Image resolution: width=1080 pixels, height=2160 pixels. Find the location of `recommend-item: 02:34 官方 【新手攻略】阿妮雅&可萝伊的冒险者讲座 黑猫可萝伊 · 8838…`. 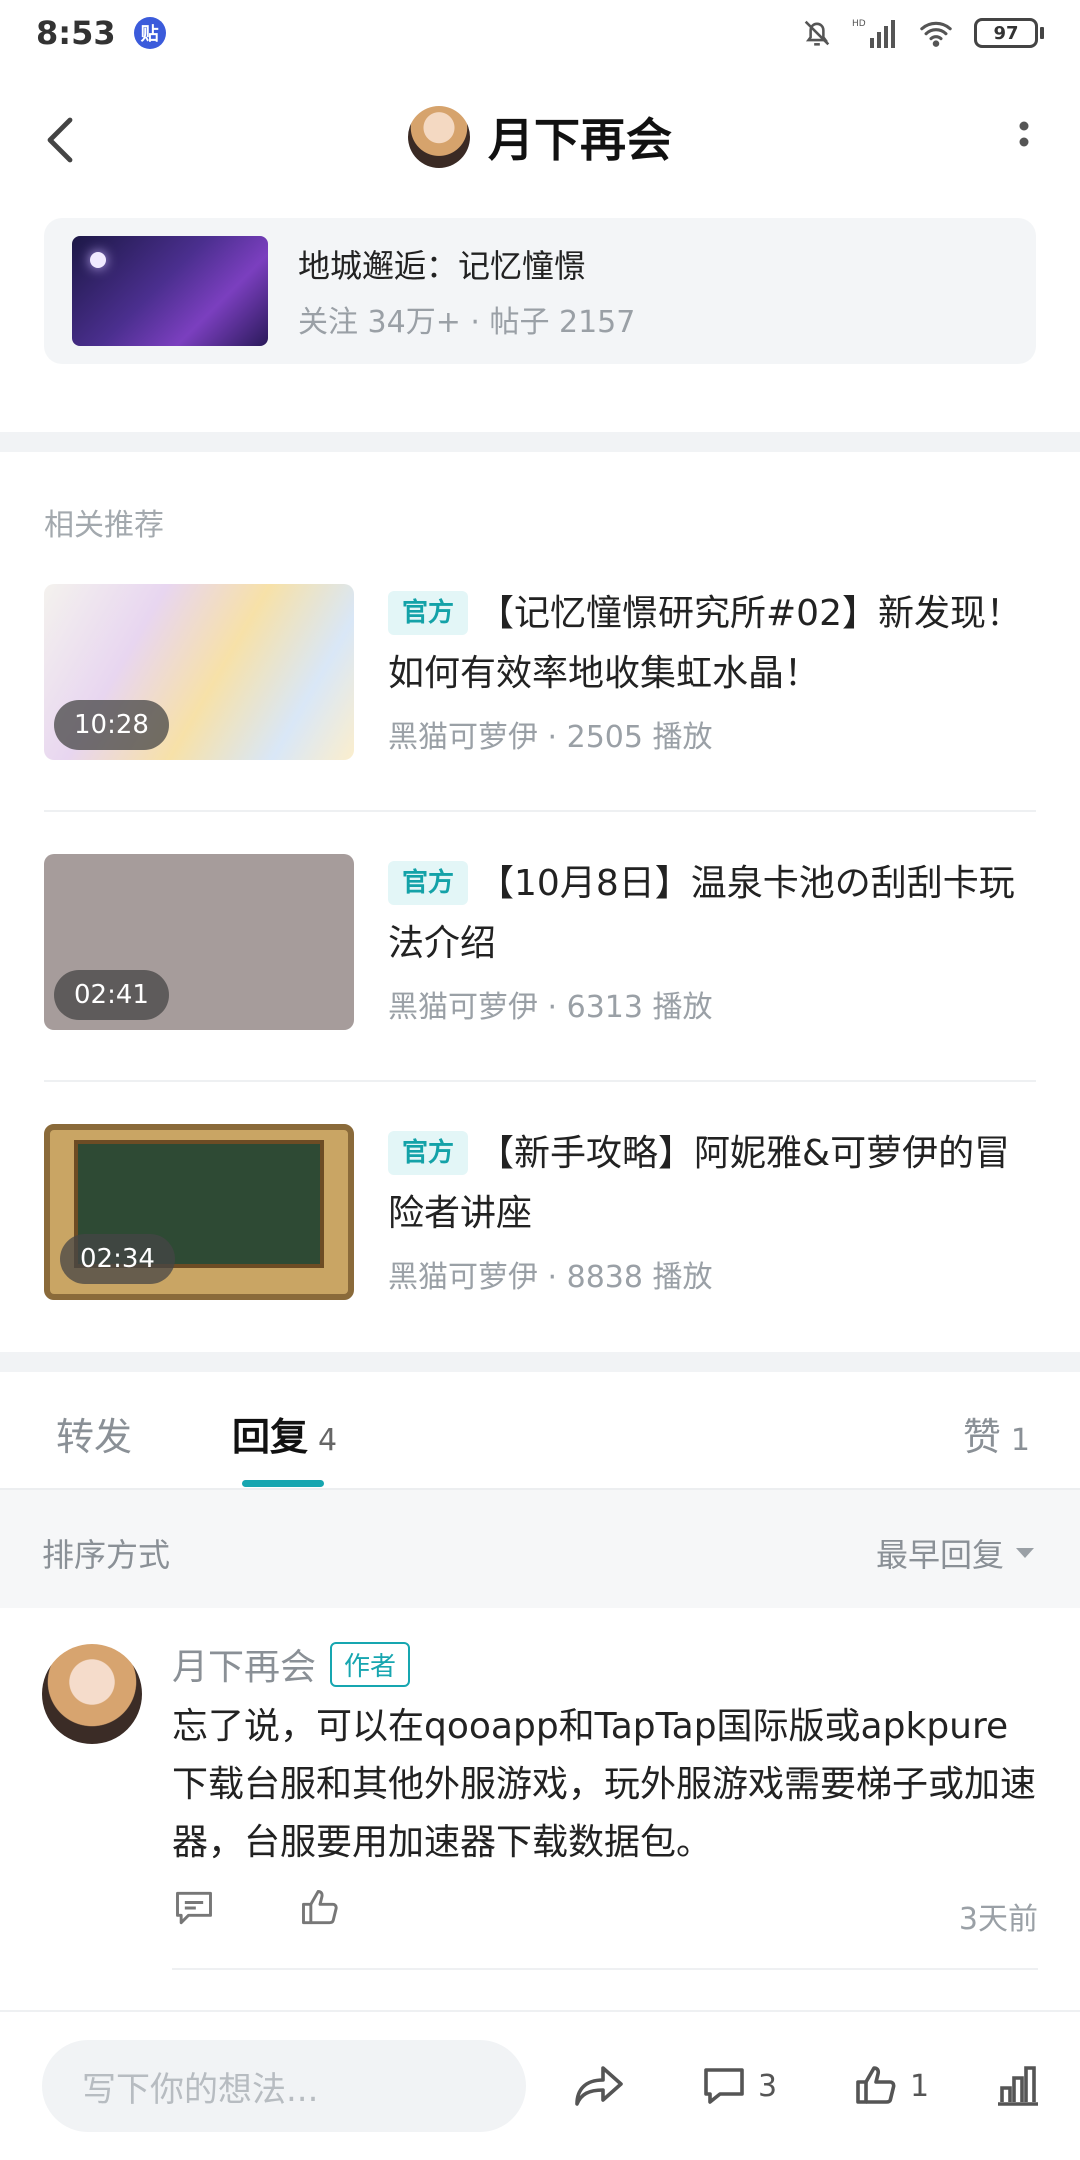

recommend-item: 02:34 官方 【新手攻略】阿妮雅&可萝伊的冒险者讲座 黑猫可萝伊 · 8838… is located at coordinates (540, 1213).